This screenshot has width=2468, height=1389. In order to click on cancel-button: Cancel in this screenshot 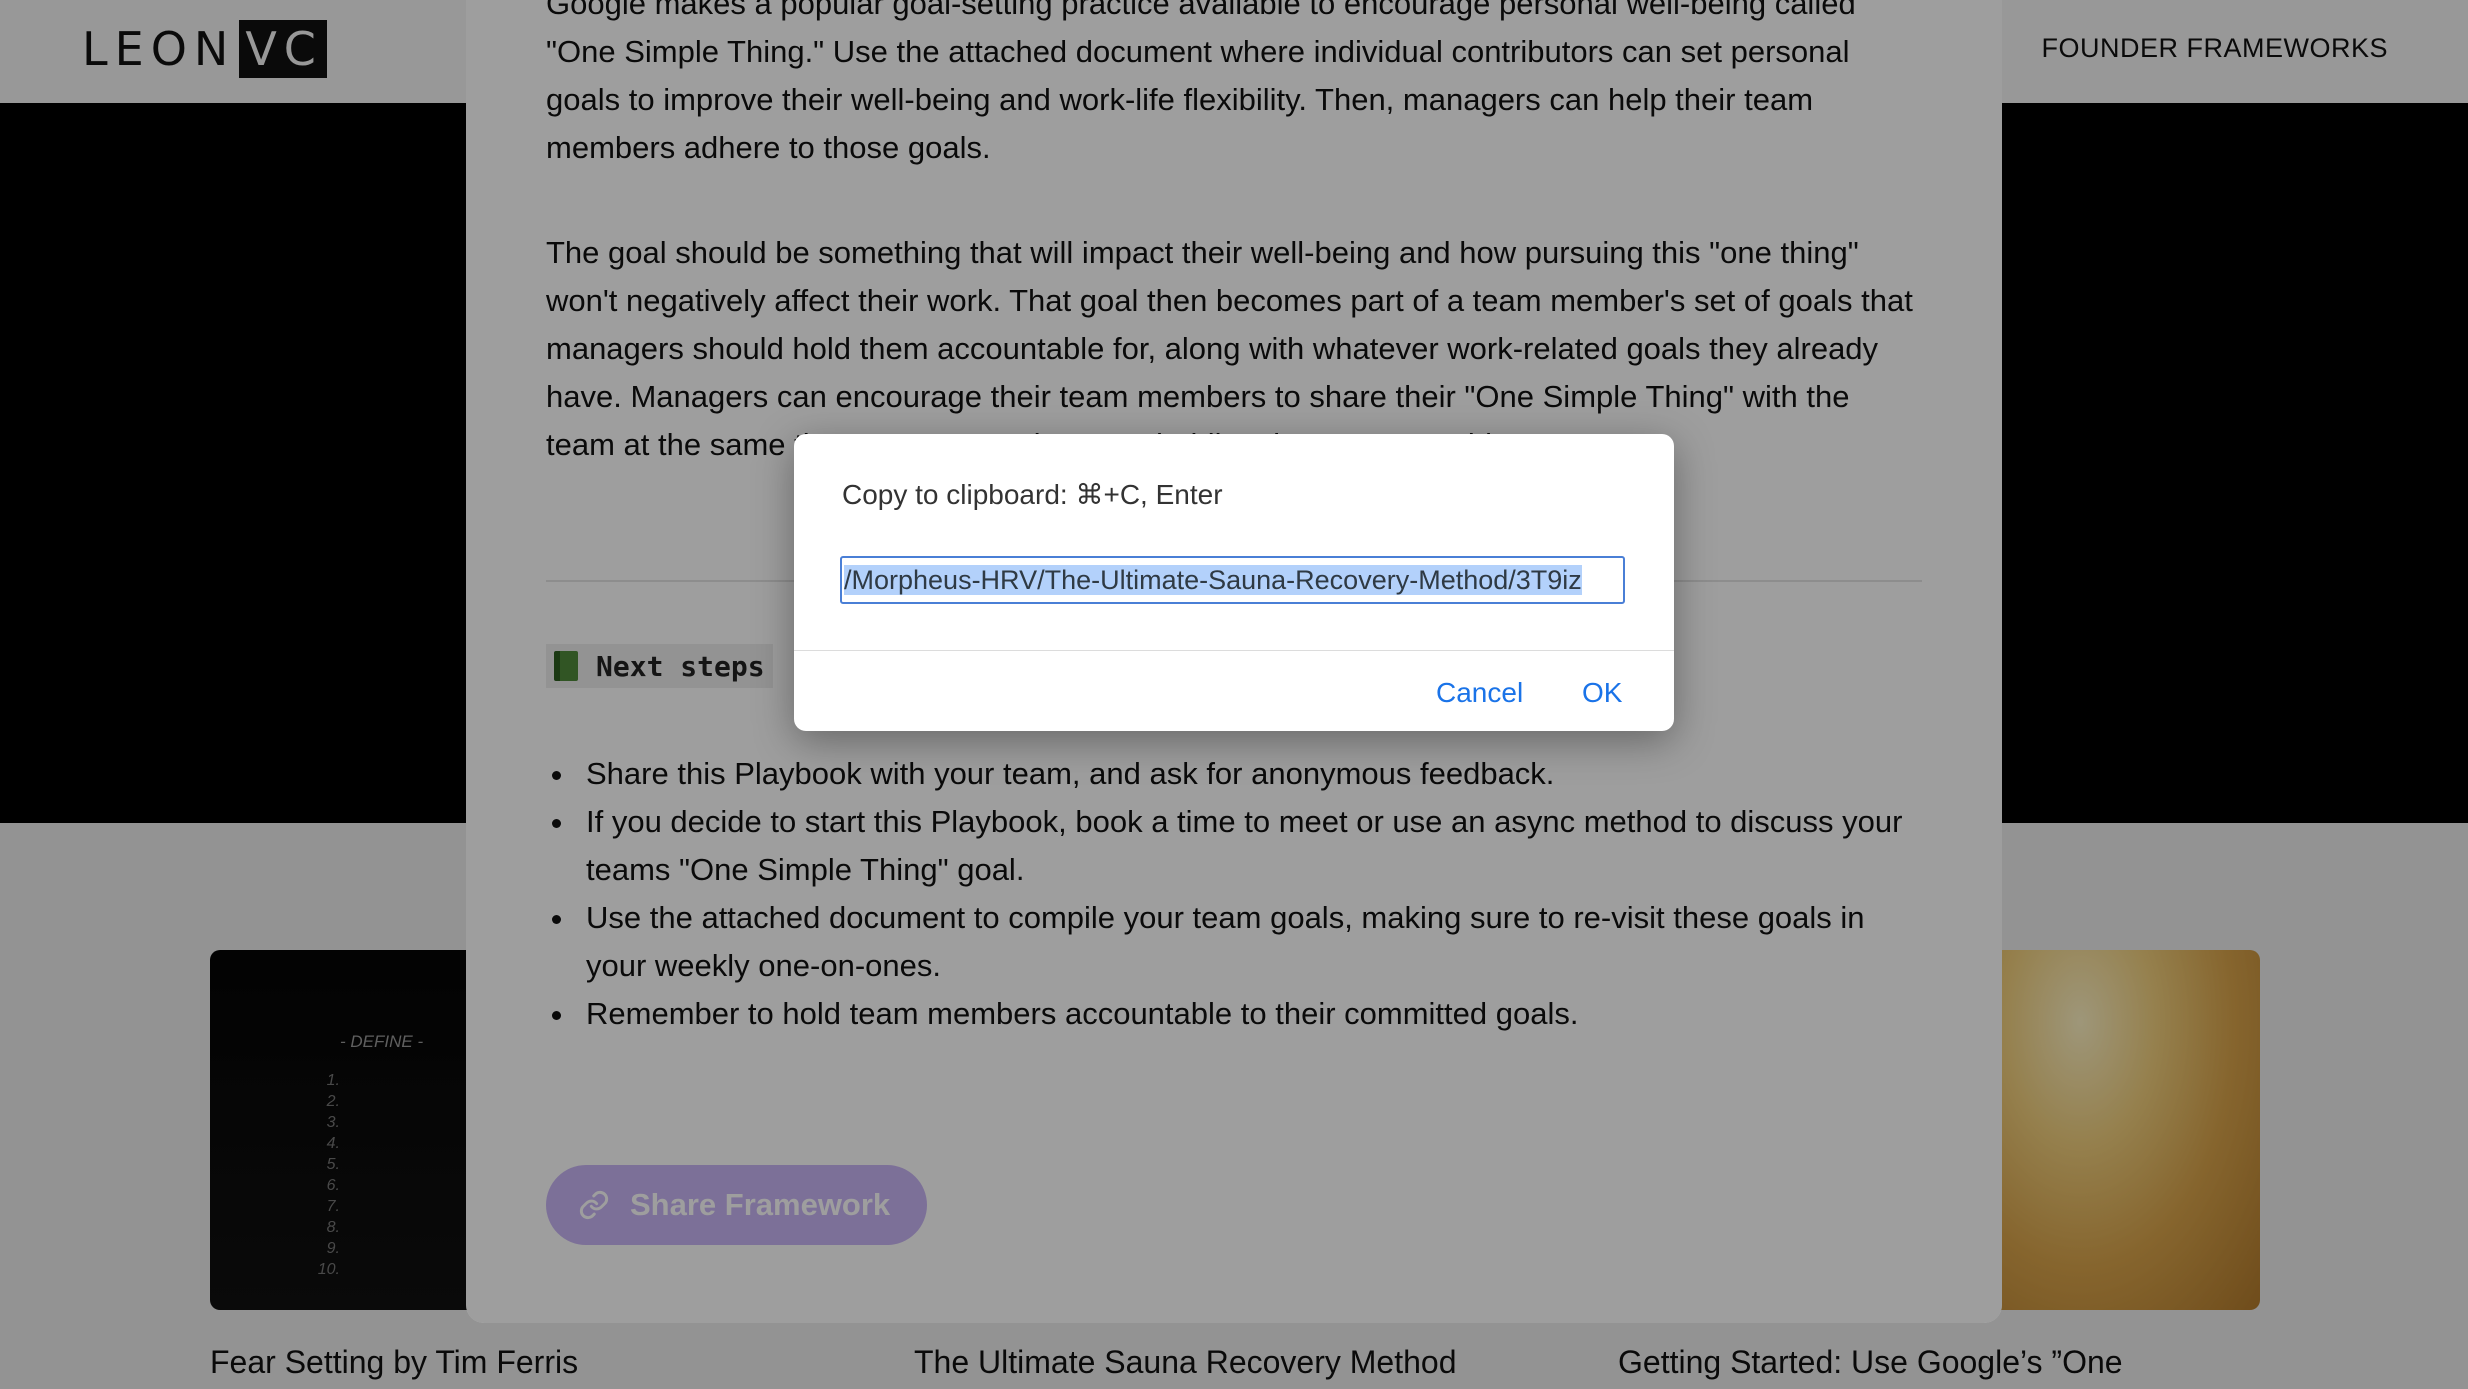, I will do `click(1479, 693)`.